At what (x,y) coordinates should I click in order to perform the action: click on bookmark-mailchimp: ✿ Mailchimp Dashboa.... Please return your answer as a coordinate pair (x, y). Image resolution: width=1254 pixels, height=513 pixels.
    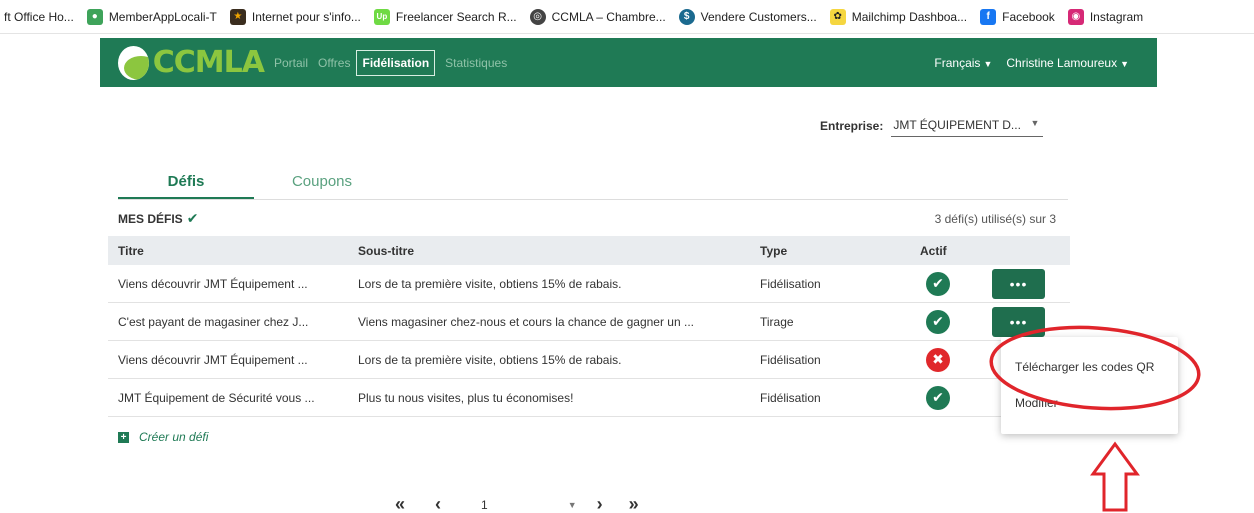
    Looking at the image, I should click on (901, 16).